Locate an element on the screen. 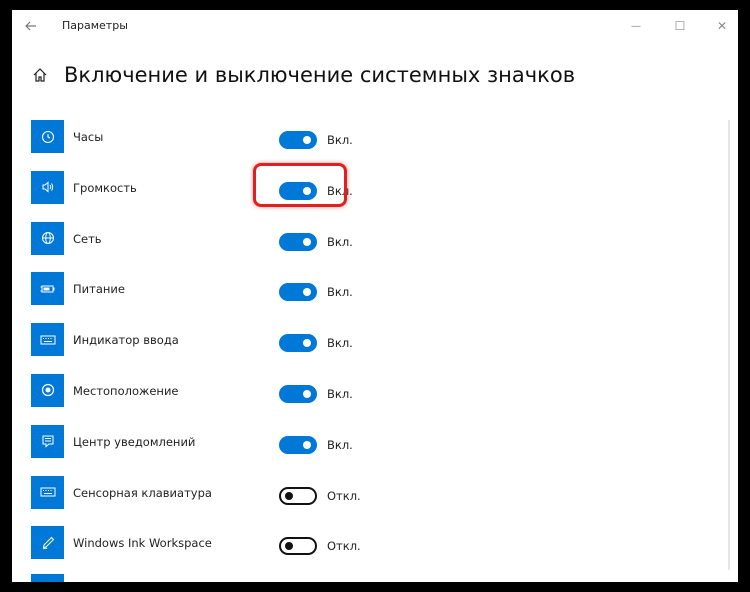 The height and width of the screenshot is (592, 750). network-tile is located at coordinates (47, 238).